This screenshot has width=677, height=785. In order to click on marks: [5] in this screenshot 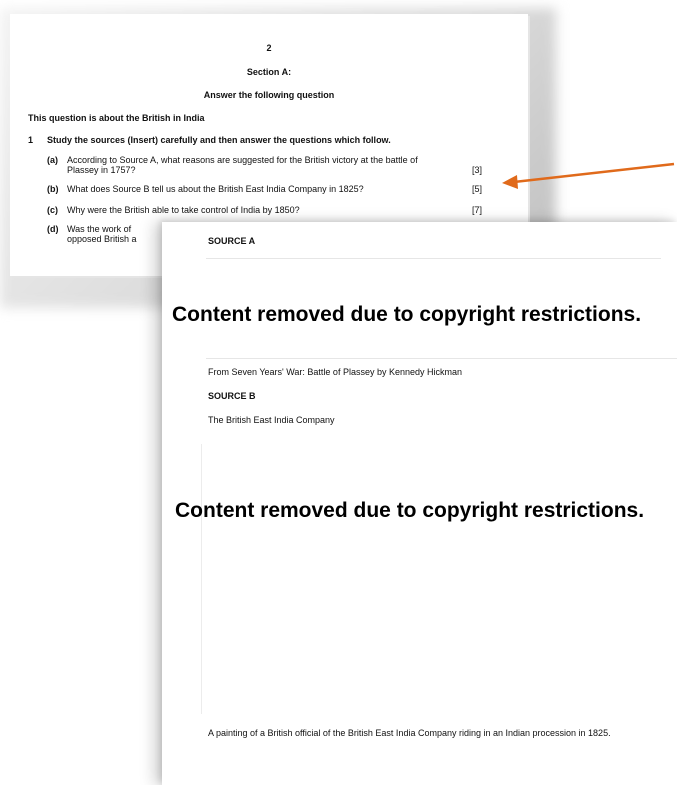, I will do `click(477, 189)`.